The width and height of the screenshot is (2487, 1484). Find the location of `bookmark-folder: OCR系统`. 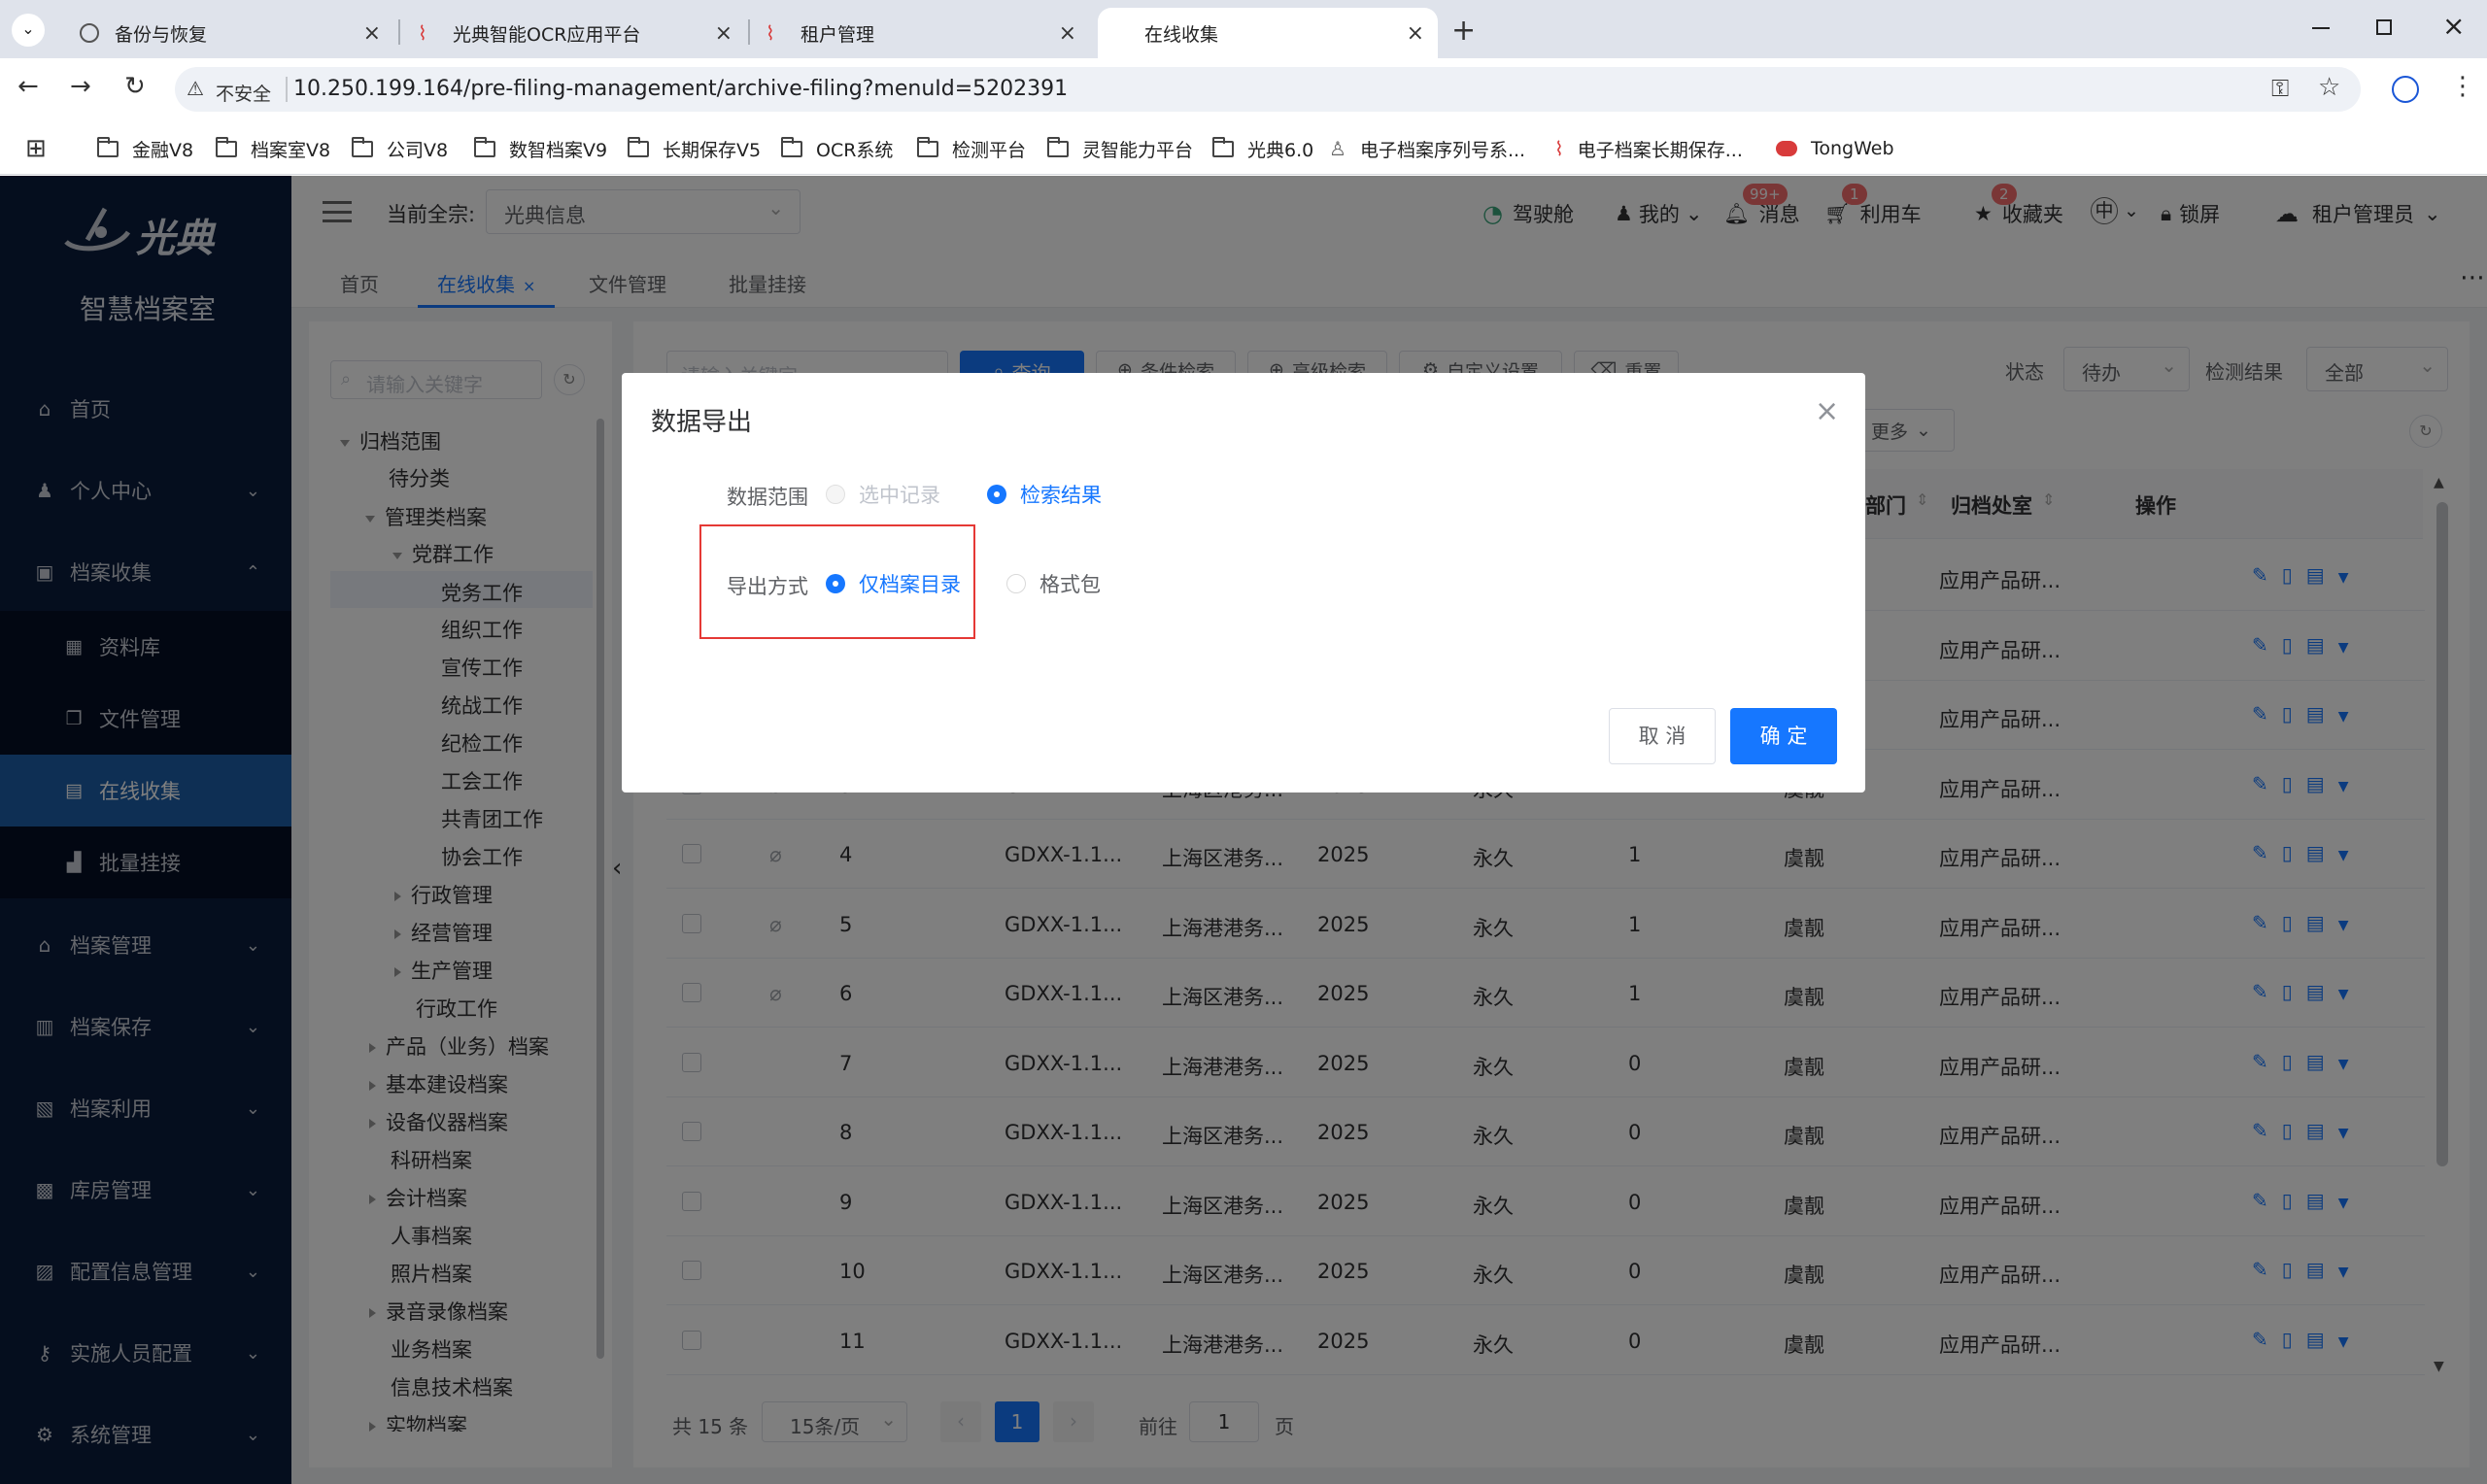

bookmark-folder: OCR系统 is located at coordinates (836, 148).